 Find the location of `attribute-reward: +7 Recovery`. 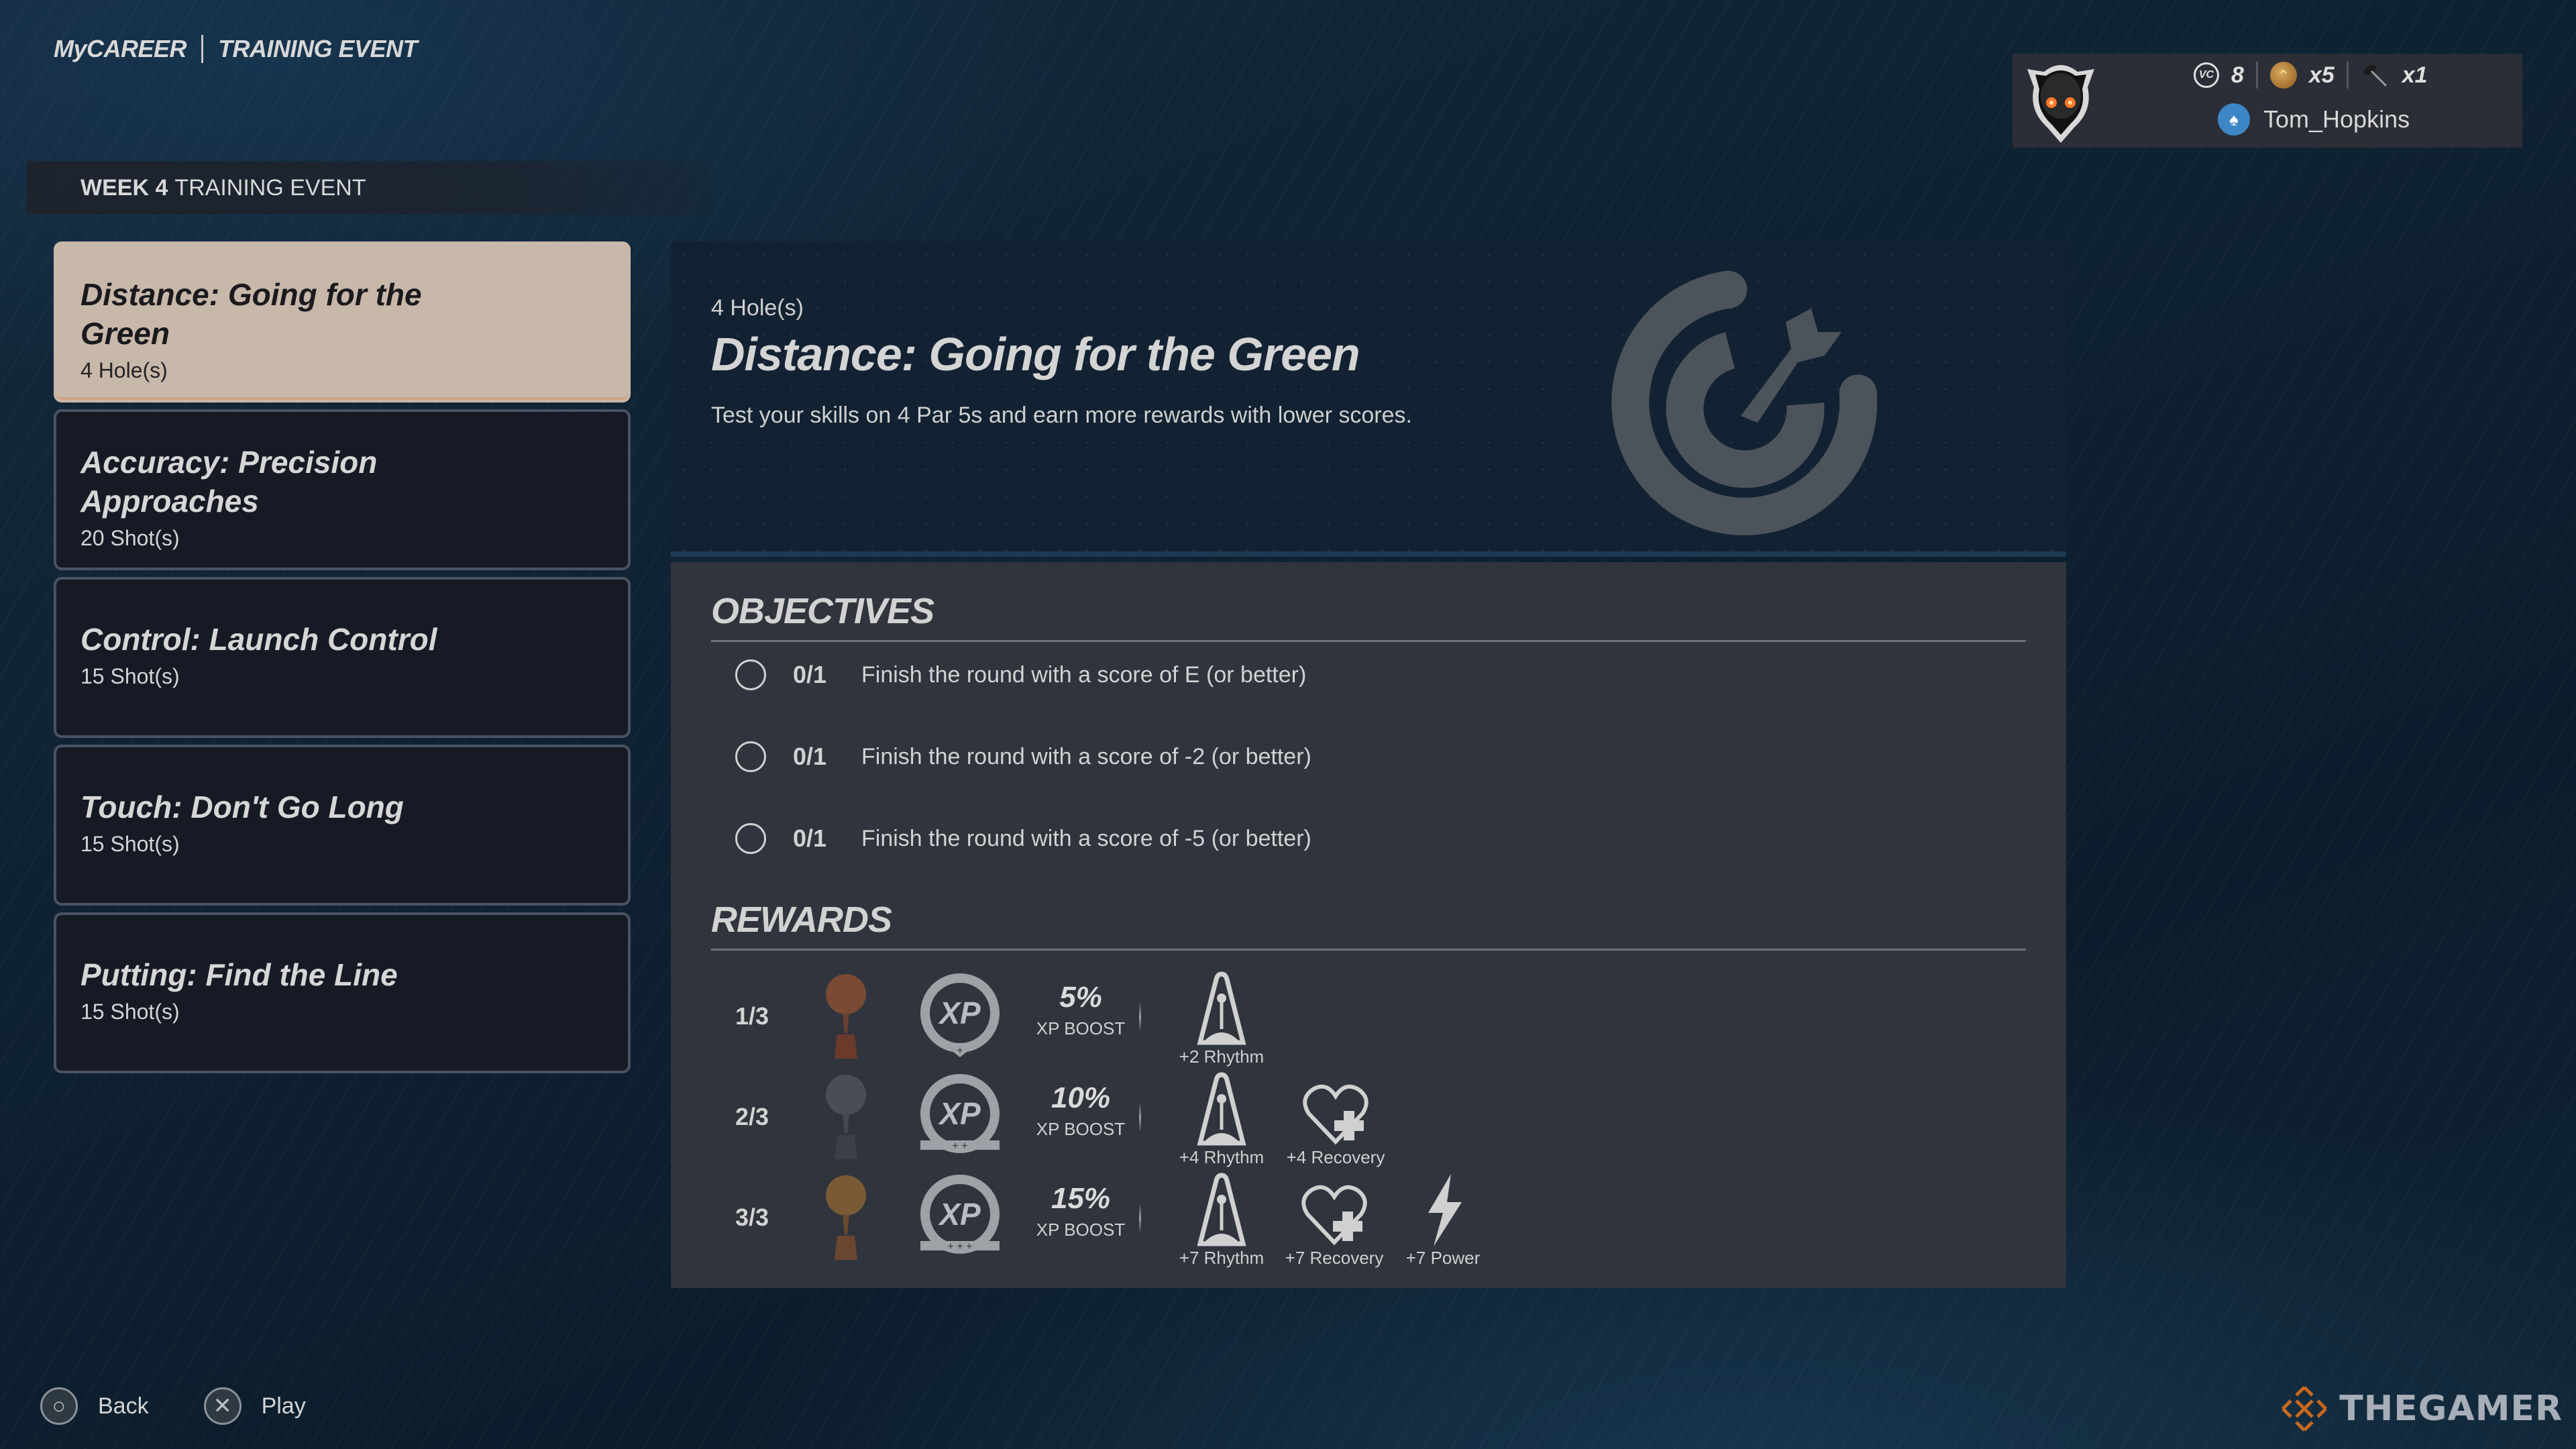

attribute-reward: +7 Recovery is located at coordinates (1334, 1219).